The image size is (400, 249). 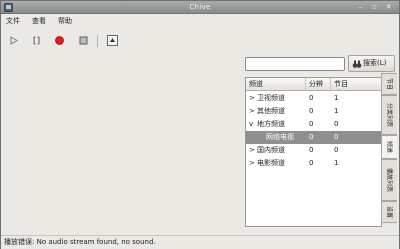 What do you see at coordinates (271, 150) in the screenshot?
I see `row-channel-name: 国内频道` at bounding box center [271, 150].